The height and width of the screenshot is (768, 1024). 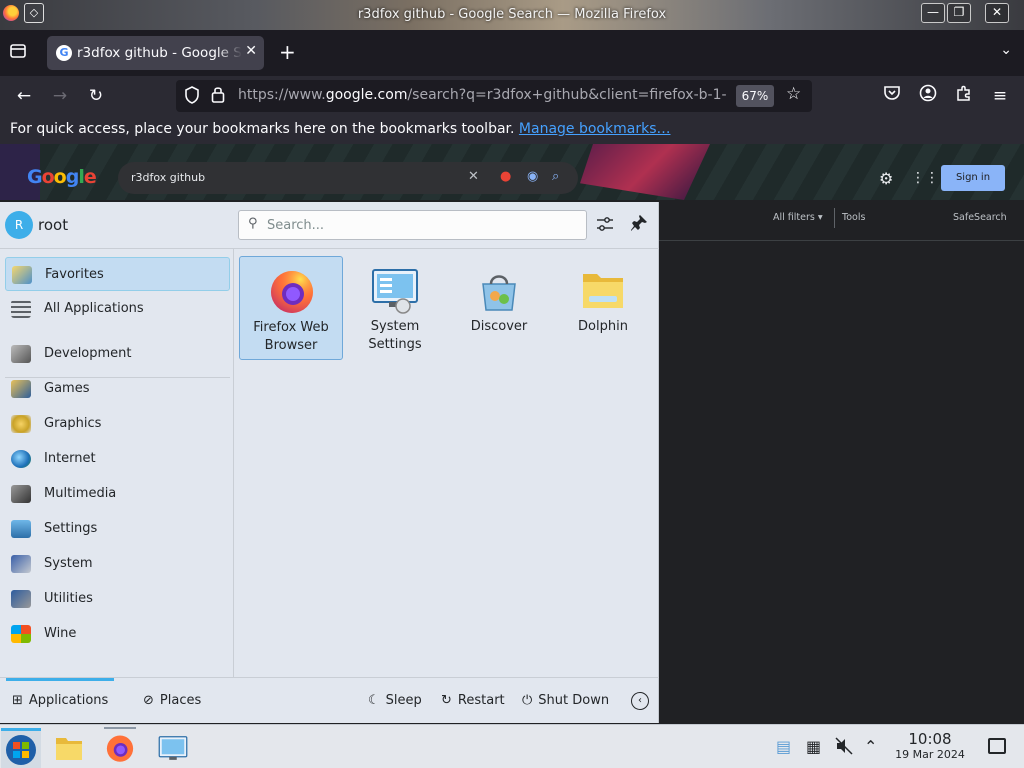 I want to click on category-system: System, so click(x=117, y=564).